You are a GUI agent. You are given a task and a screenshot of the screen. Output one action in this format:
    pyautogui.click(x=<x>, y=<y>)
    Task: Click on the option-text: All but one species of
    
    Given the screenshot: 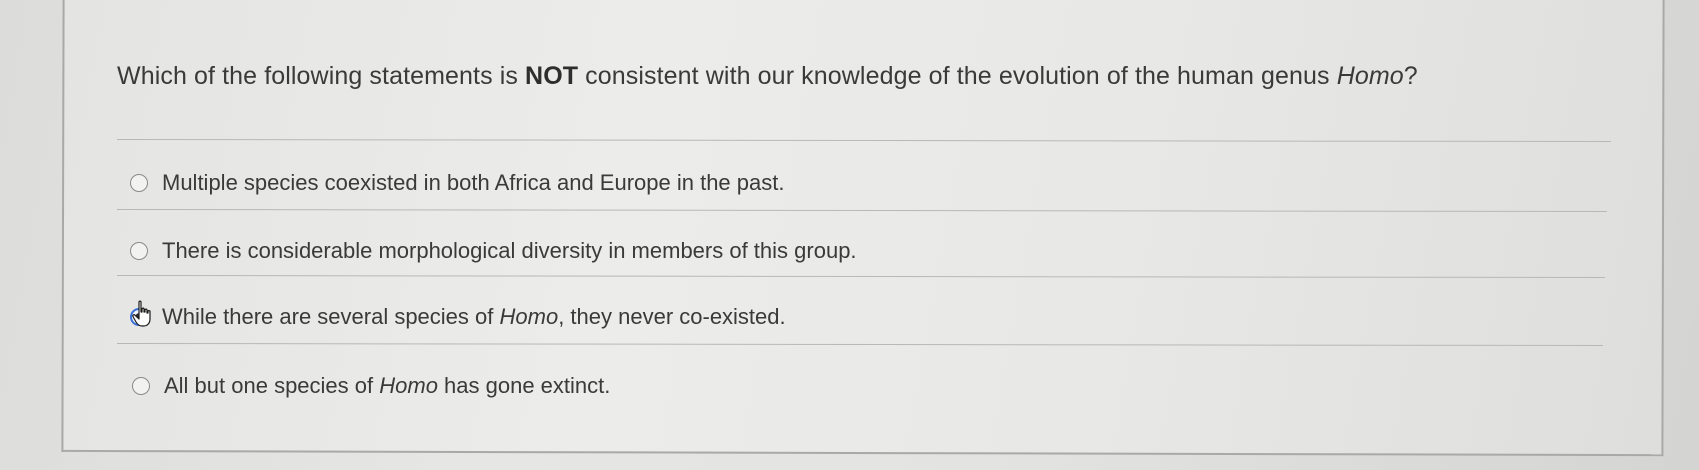 What is the action you would take?
    pyautogui.click(x=272, y=385)
    